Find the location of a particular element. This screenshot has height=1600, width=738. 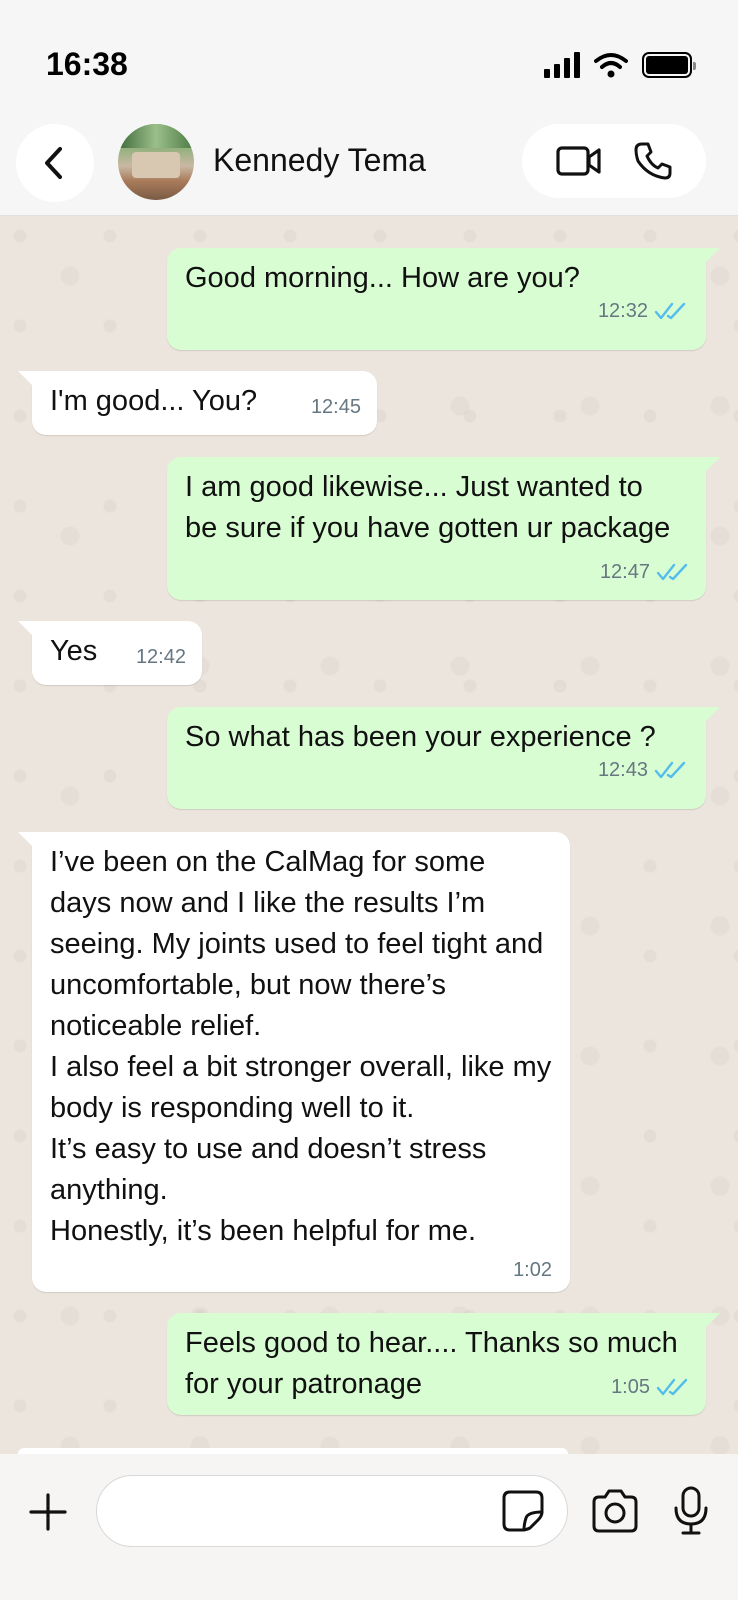

avatar is located at coordinates (156, 162).